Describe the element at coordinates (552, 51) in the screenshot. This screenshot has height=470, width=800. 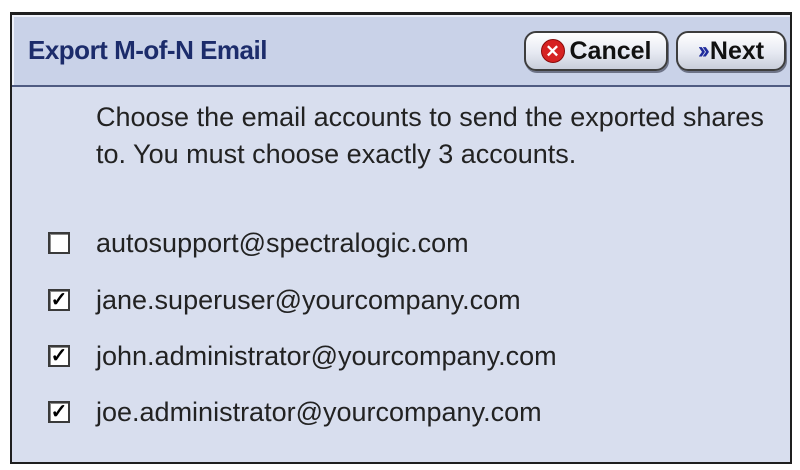
I see `cancel-x-icon: ✕` at that location.